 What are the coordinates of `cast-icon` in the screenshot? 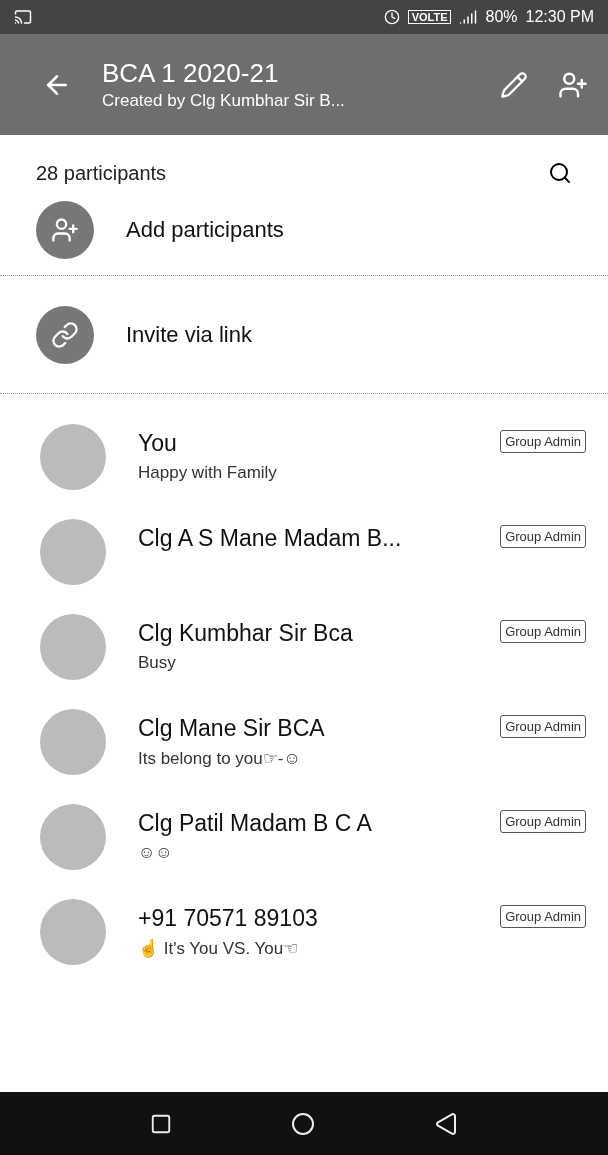 It's located at (23, 17).